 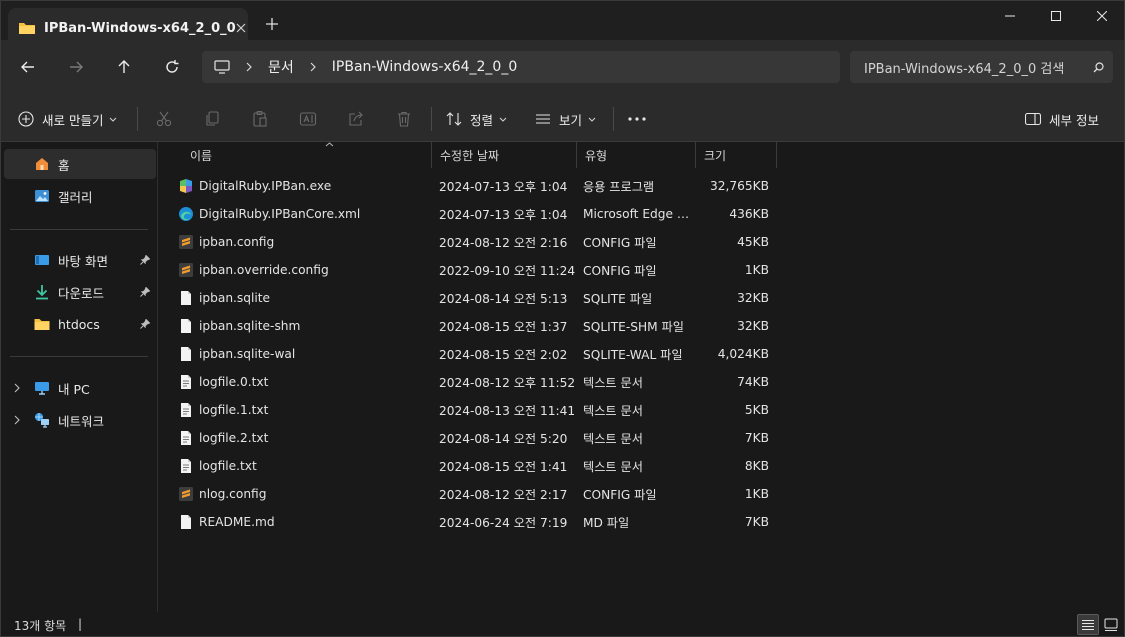 What do you see at coordinates (1010, 16) in the screenshot?
I see `minimize-icon` at bounding box center [1010, 16].